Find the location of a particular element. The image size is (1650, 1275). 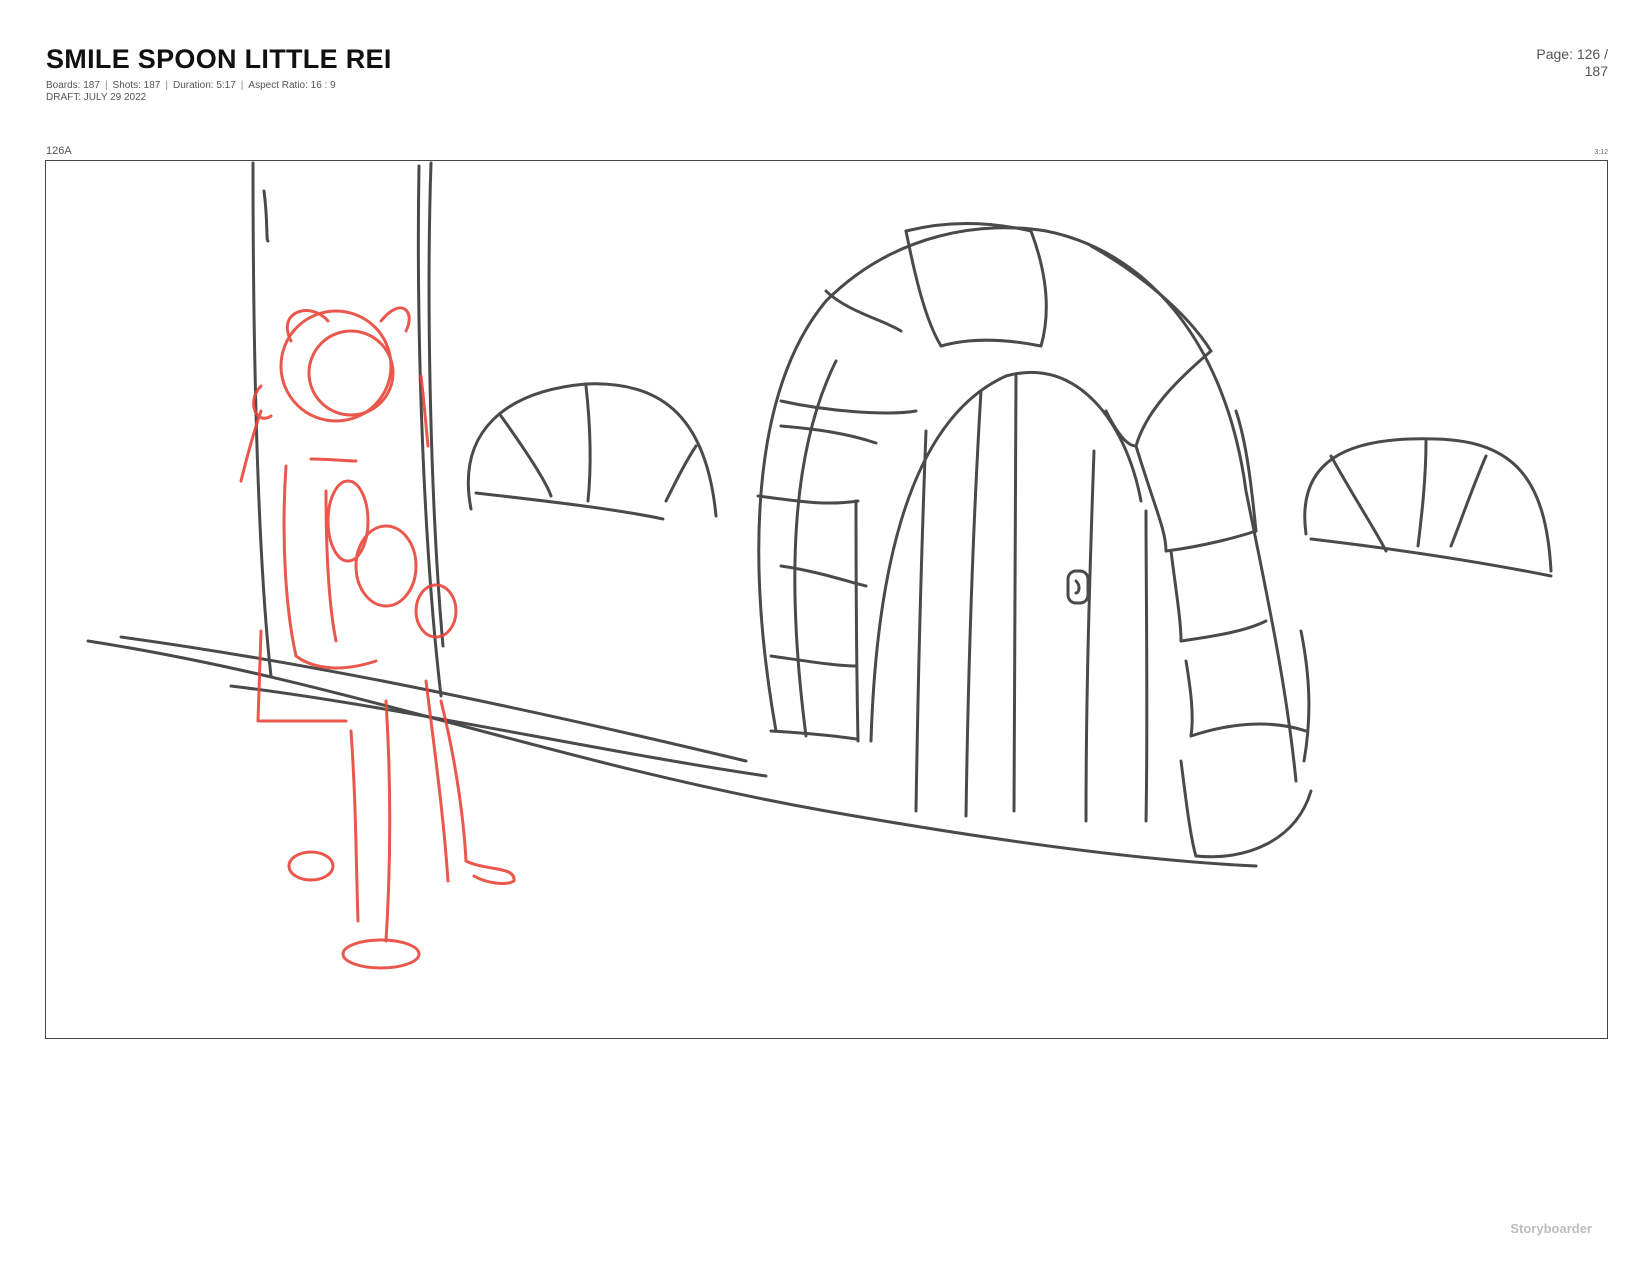

board-id: 126A is located at coordinates (59, 151).